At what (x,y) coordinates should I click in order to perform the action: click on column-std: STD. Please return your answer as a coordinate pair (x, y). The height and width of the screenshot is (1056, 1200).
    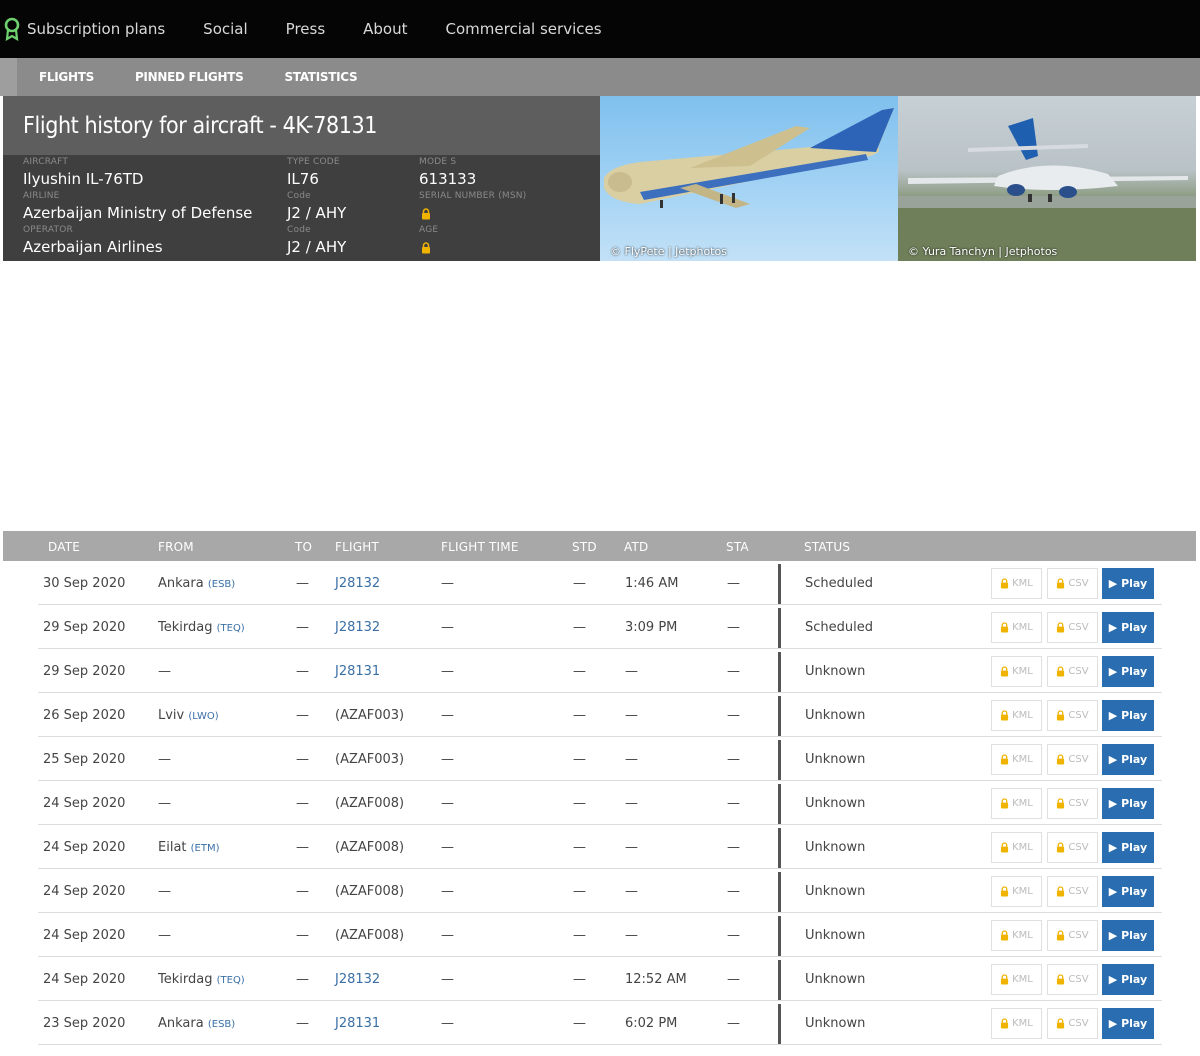
    Looking at the image, I should click on (584, 547).